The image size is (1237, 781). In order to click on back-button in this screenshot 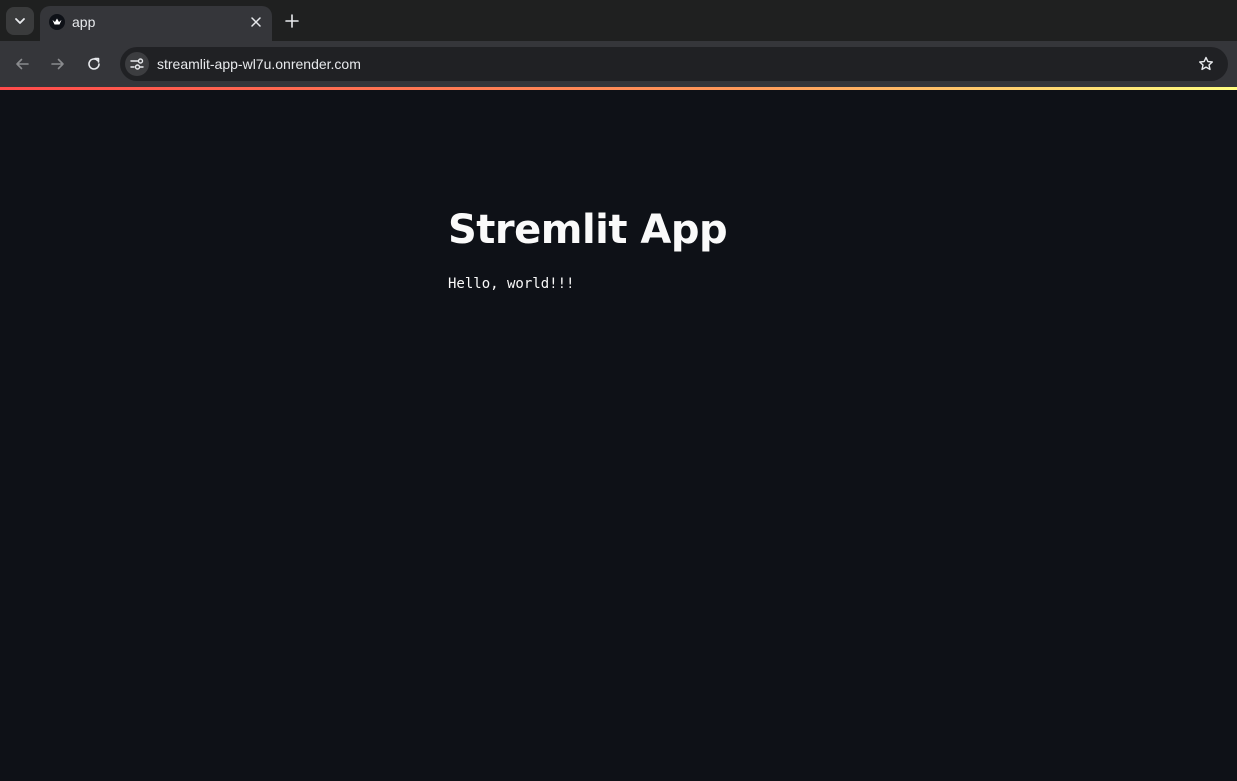, I will do `click(22, 64)`.